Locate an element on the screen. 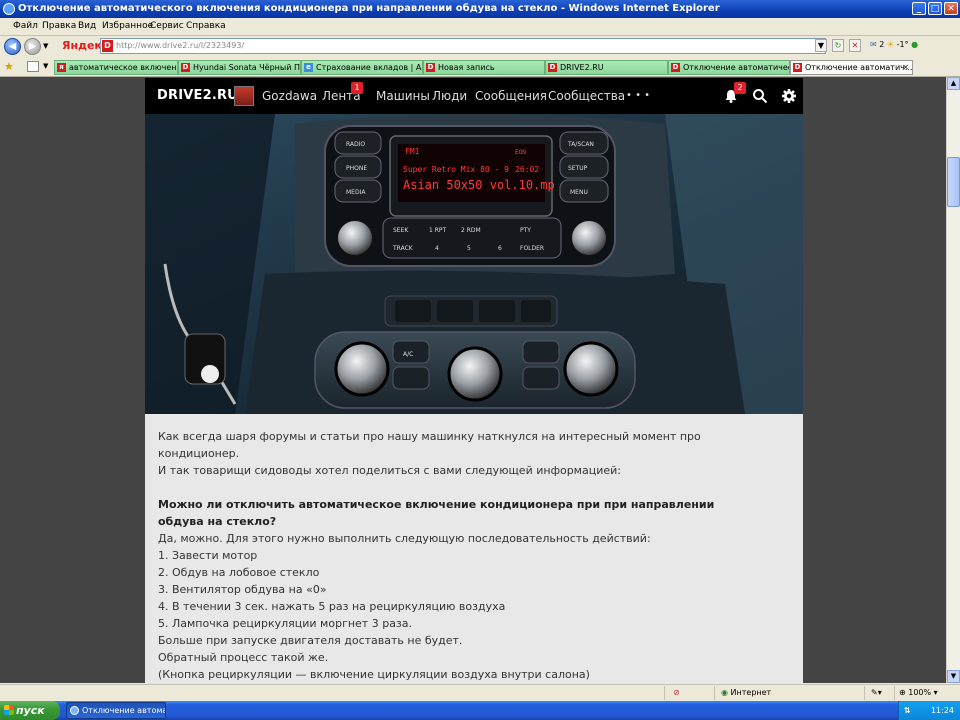  protected-mode-icon: ✎▾ is located at coordinates (876, 692).